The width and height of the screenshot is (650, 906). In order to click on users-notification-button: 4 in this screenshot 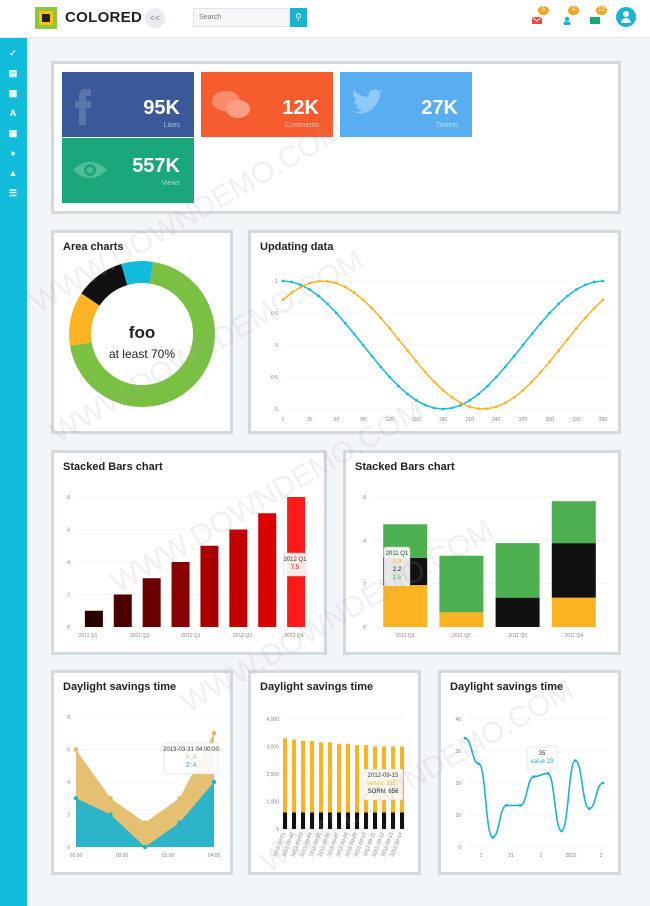, I will do `click(570, 15)`.